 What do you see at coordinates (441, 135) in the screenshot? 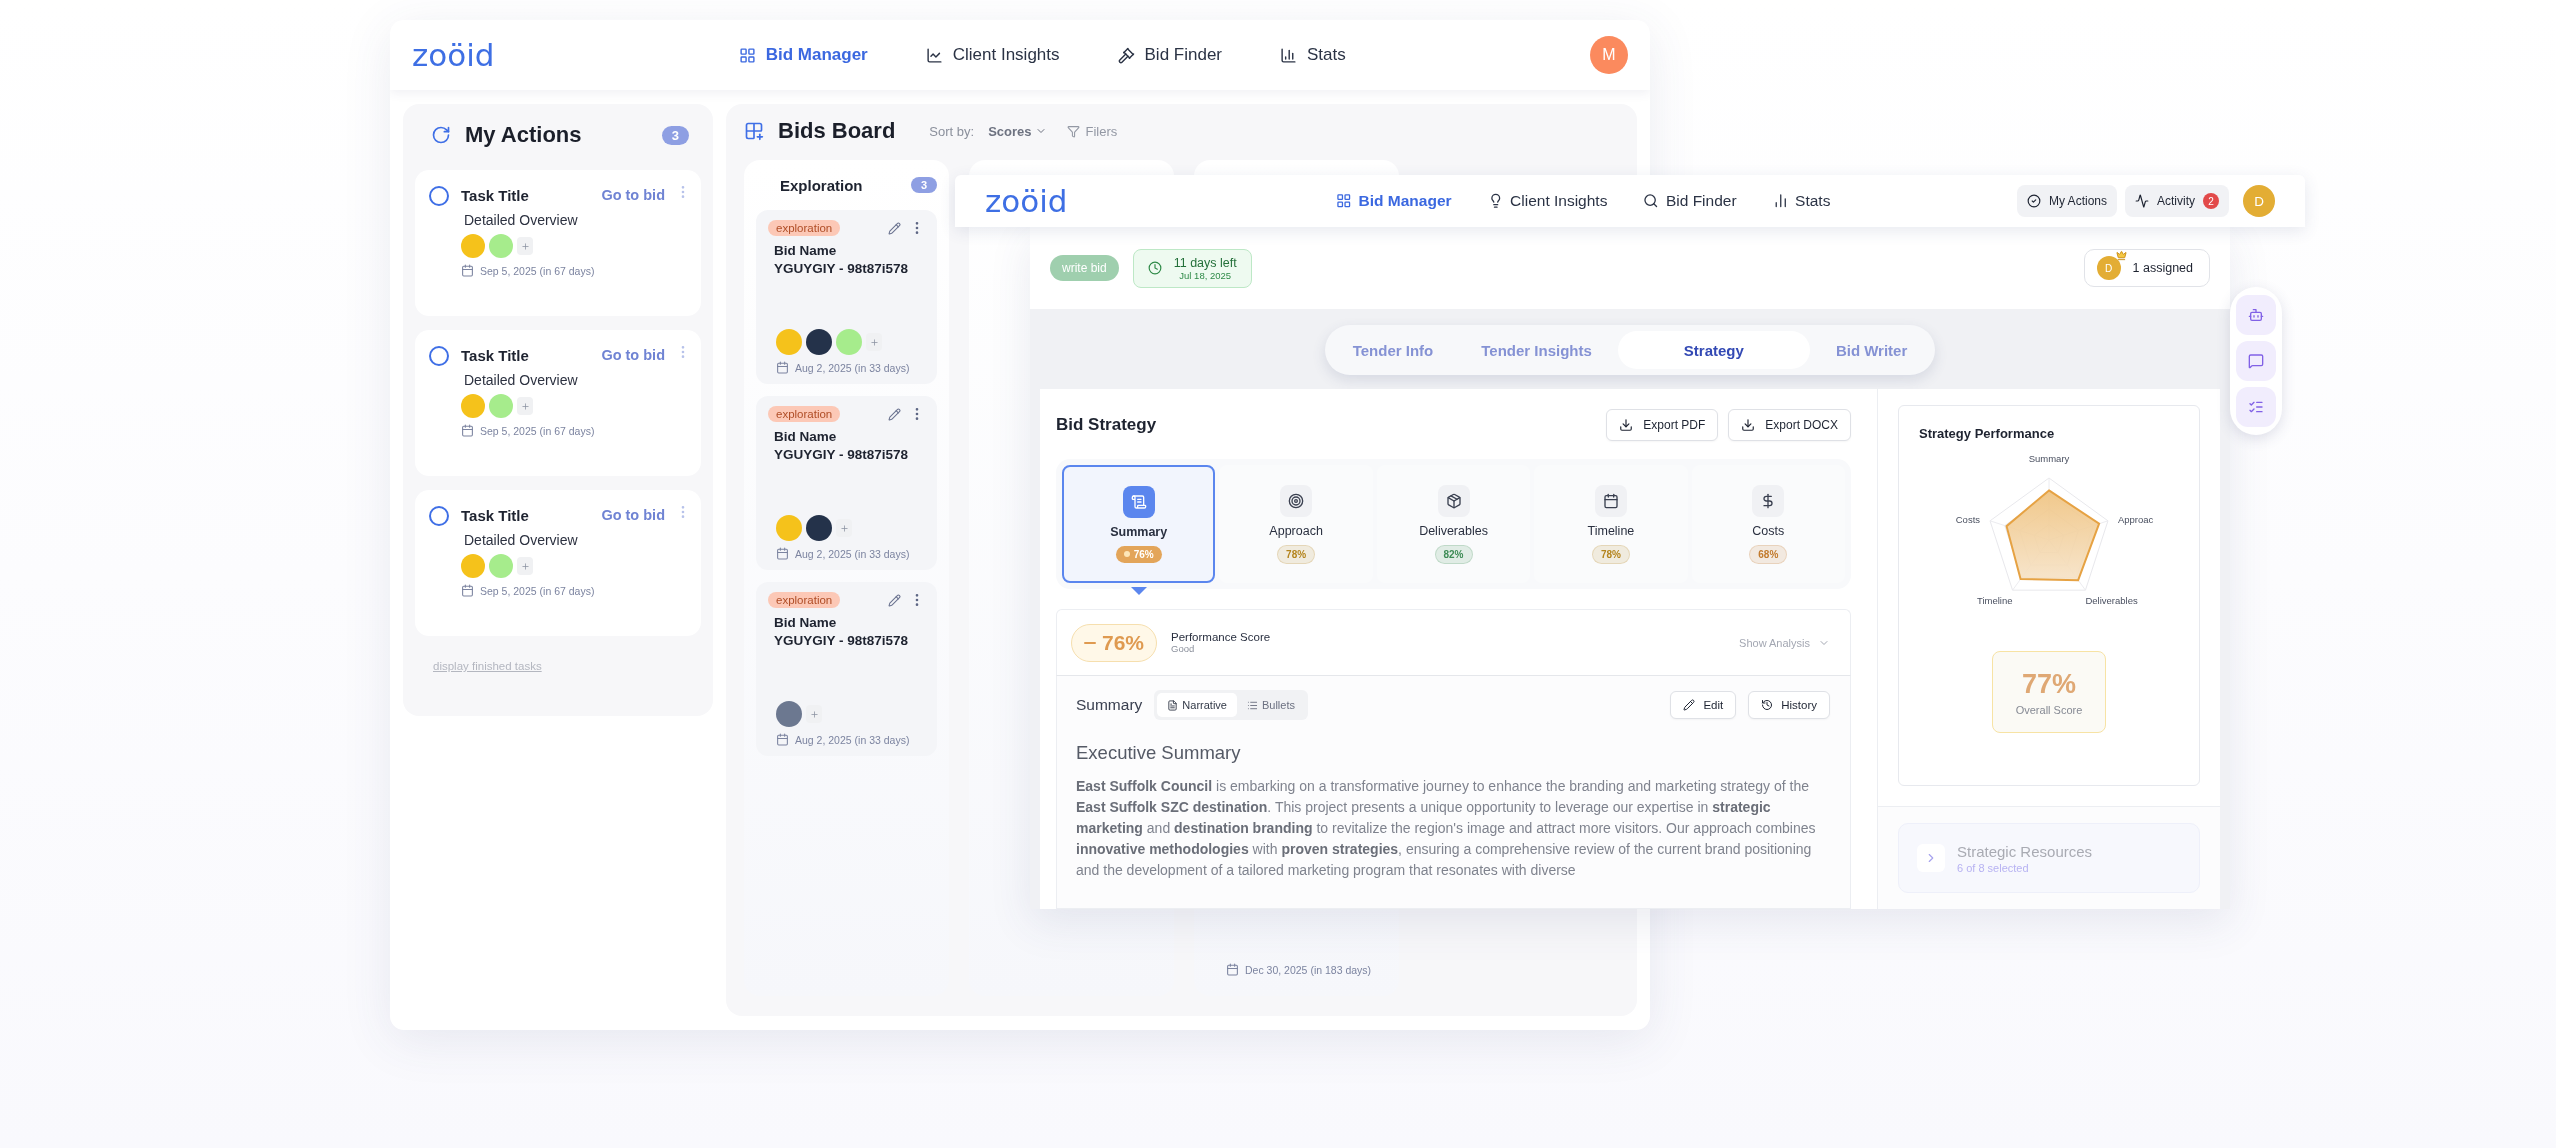
I see `refresh-icon` at bounding box center [441, 135].